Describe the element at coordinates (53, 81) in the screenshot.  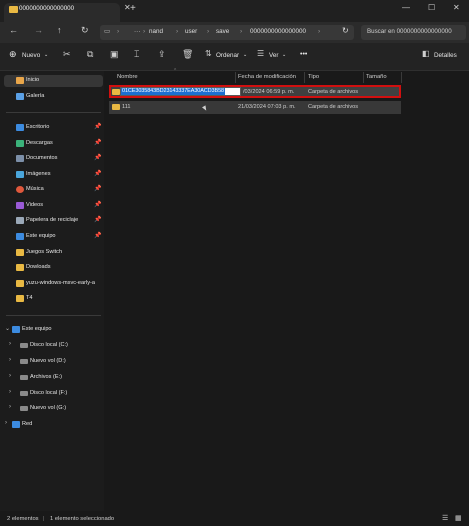
I see `sidebar-item-inicio: Inicio` at that location.